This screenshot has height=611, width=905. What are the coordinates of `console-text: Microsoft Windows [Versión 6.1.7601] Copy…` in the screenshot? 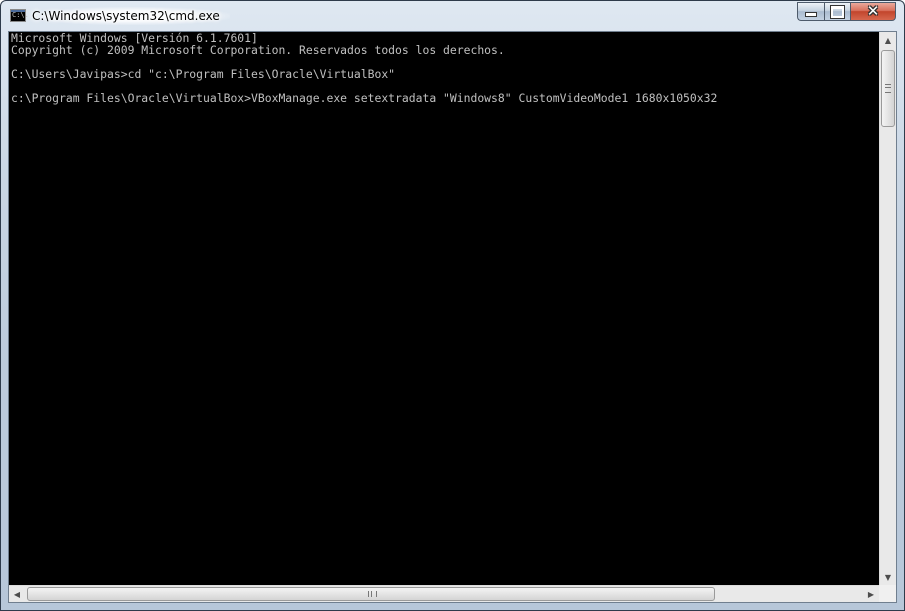 It's located at (364, 68).